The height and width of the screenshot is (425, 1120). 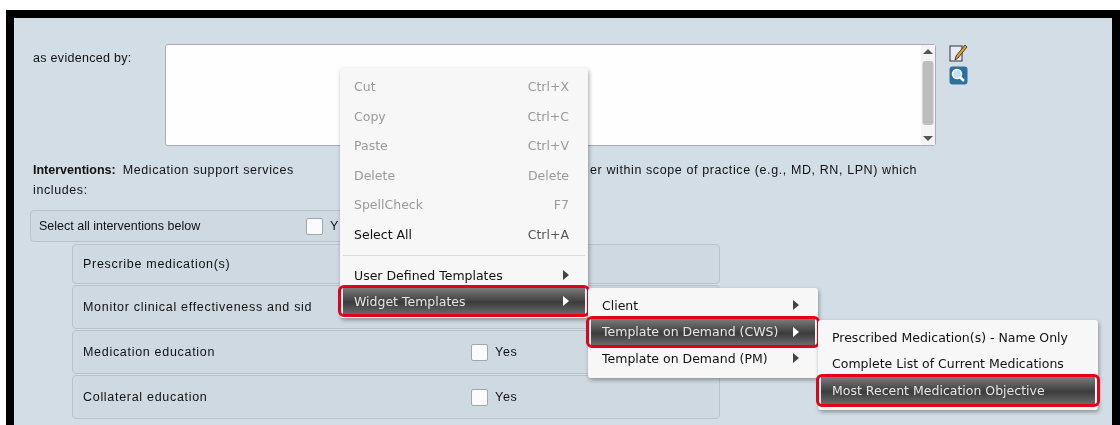 I want to click on shortcut-label: Ctrl+A, so click(x=548, y=234).